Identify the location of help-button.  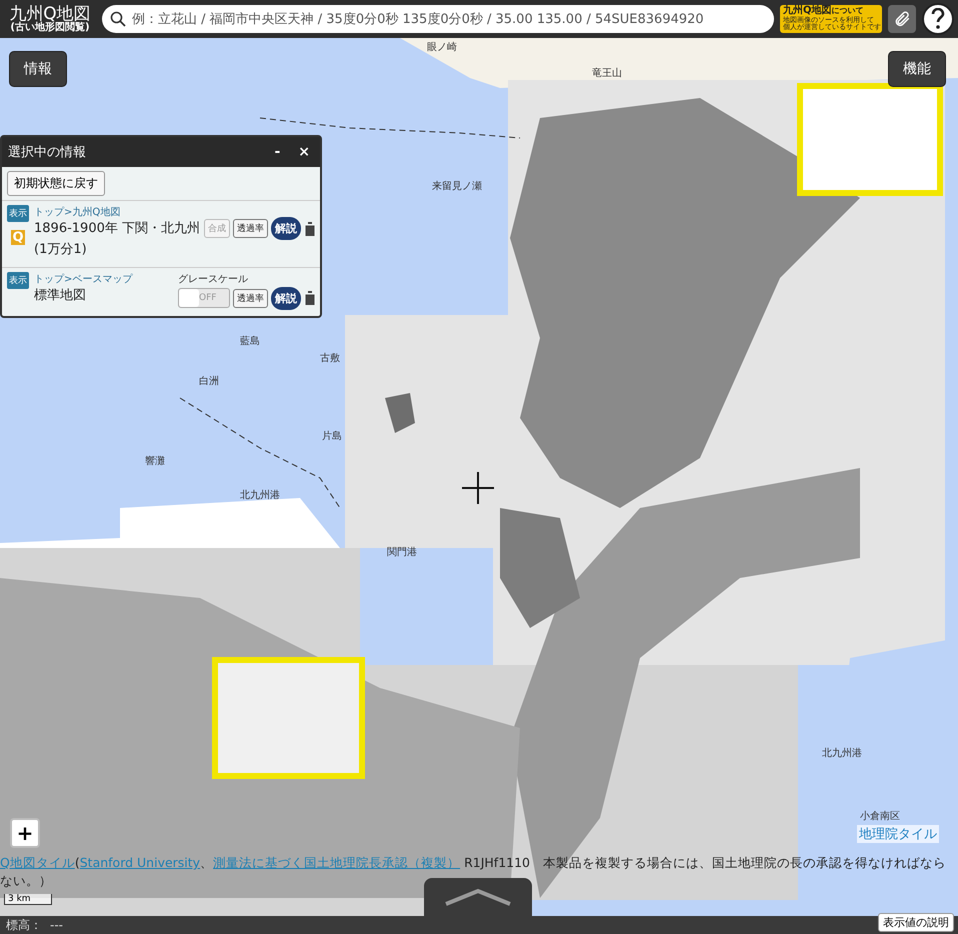
(938, 19).